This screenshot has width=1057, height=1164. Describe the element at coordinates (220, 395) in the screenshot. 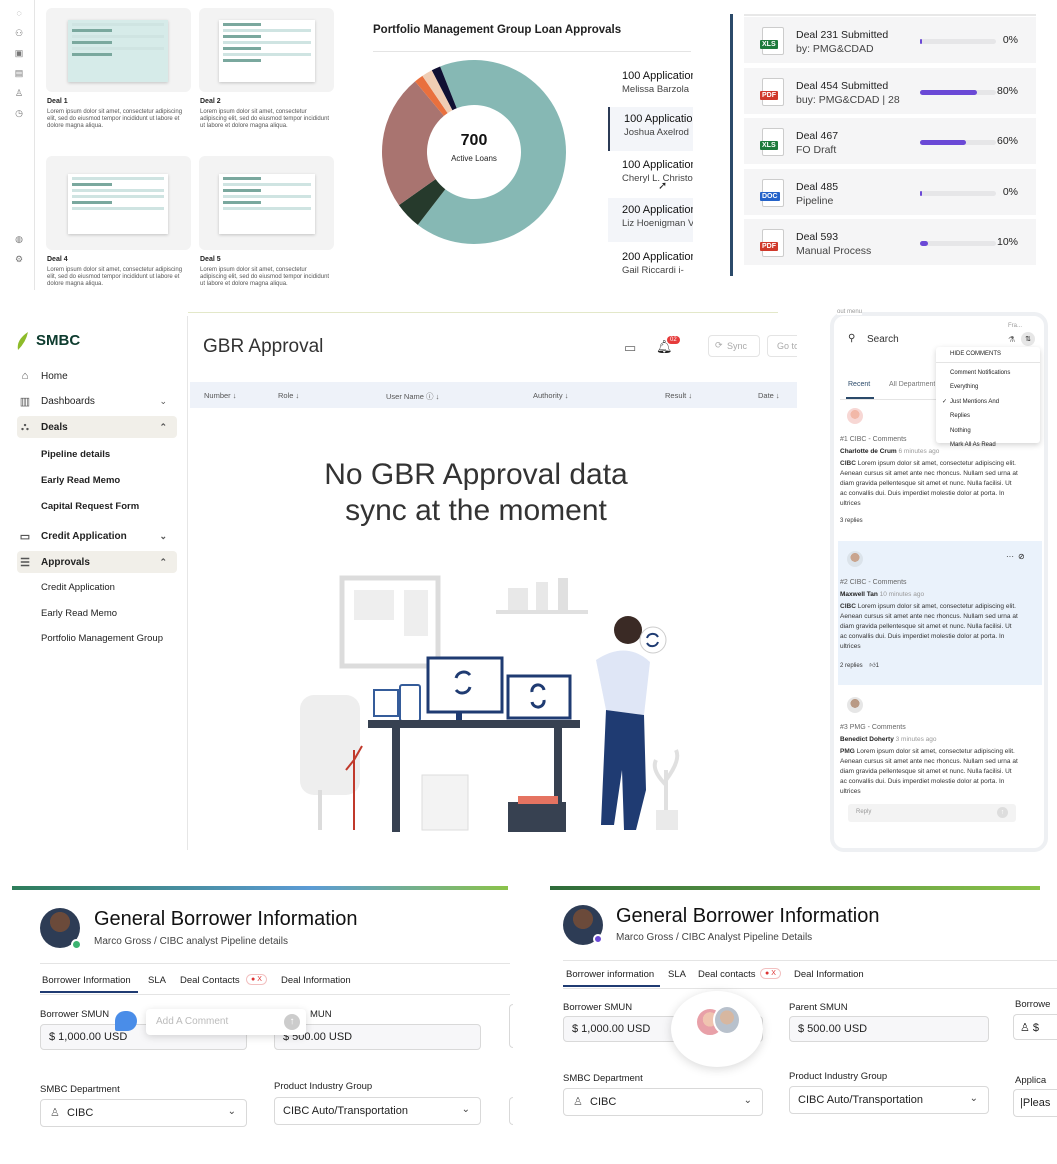

I see `col-number: Number ↓` at that location.